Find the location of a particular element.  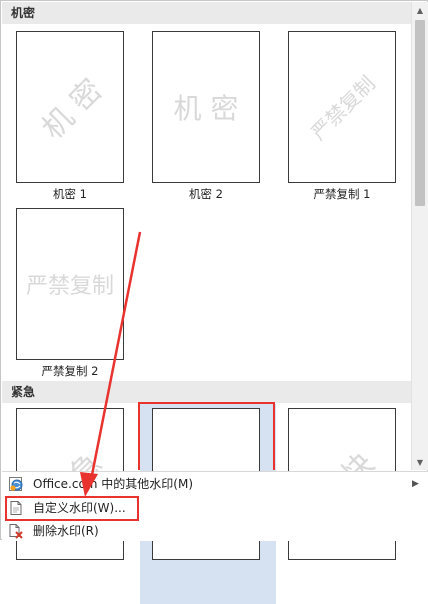

scroll-up-icon: ▲ is located at coordinates (420, 10).